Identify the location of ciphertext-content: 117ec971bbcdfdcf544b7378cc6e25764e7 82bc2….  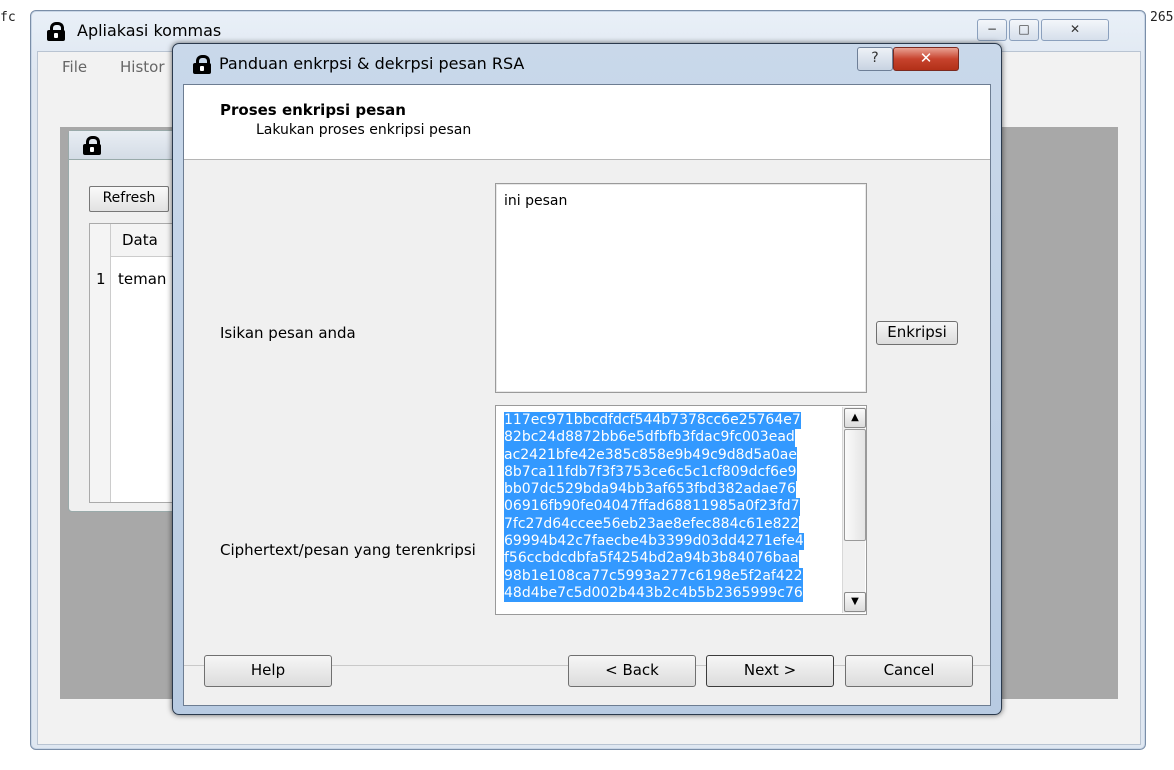
(667, 507).